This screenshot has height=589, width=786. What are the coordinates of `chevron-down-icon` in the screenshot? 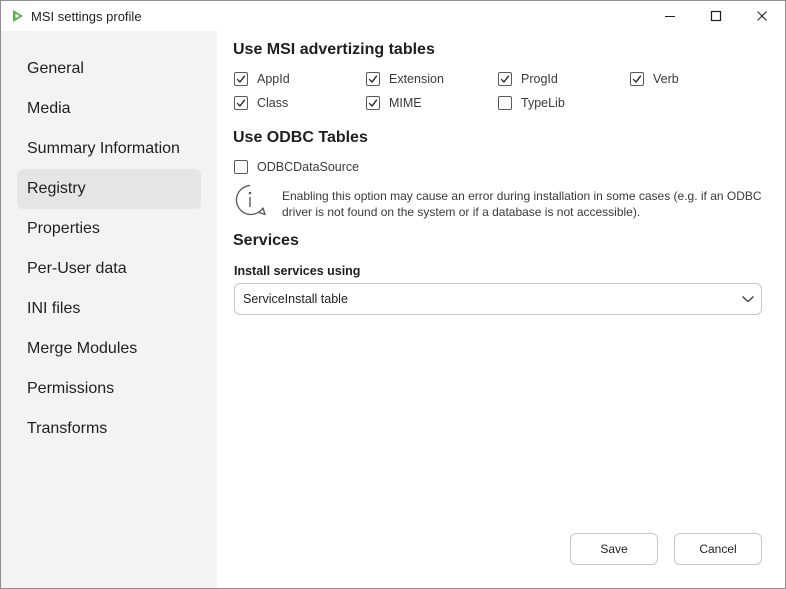 It's located at (748, 299).